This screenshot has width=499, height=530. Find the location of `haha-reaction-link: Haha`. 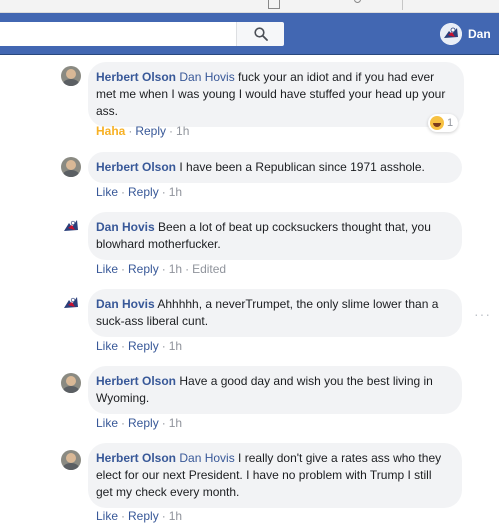

haha-reaction-link: Haha is located at coordinates (110, 131).